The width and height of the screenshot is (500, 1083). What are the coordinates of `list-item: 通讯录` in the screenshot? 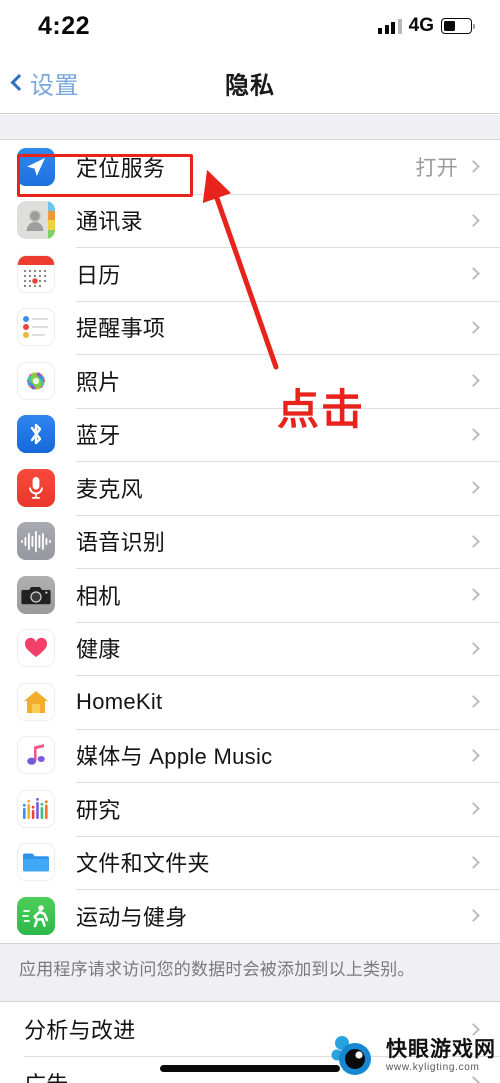 It's located at (250, 220).